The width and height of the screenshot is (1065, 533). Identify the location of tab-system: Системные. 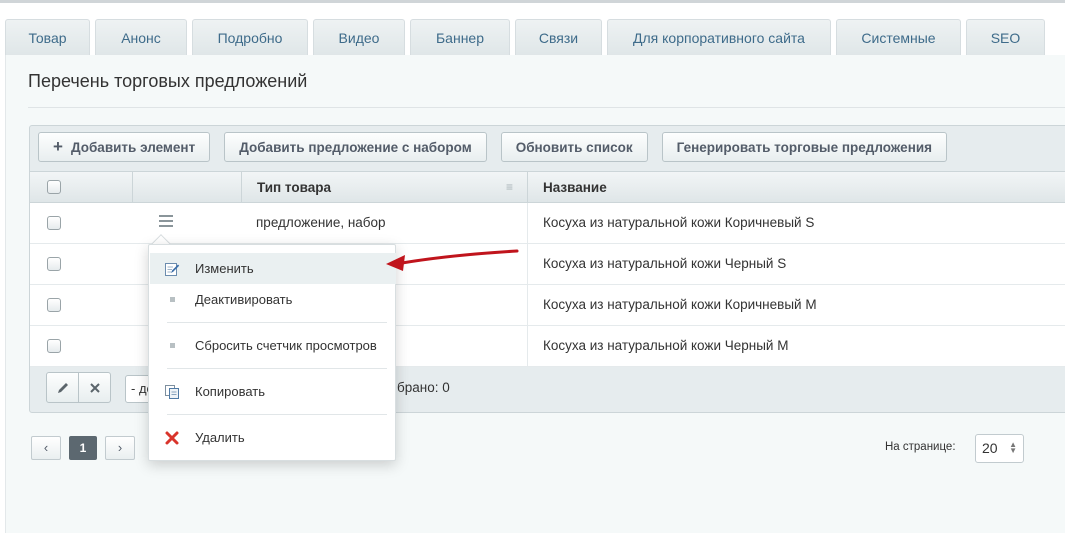
(898, 37).